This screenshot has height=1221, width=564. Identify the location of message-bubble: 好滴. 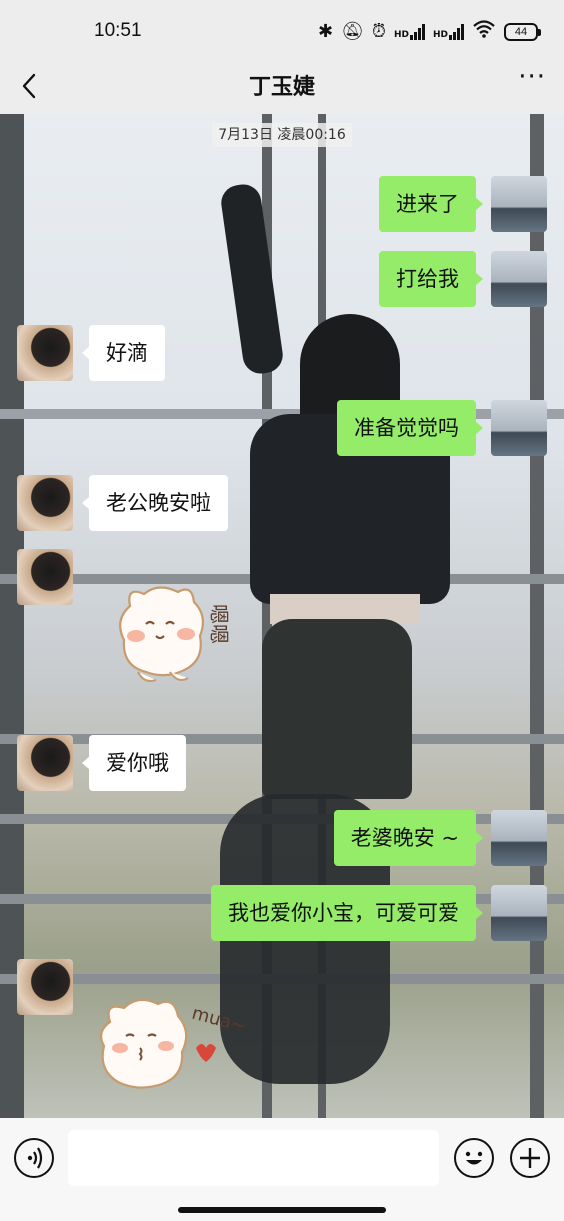
(123, 353).